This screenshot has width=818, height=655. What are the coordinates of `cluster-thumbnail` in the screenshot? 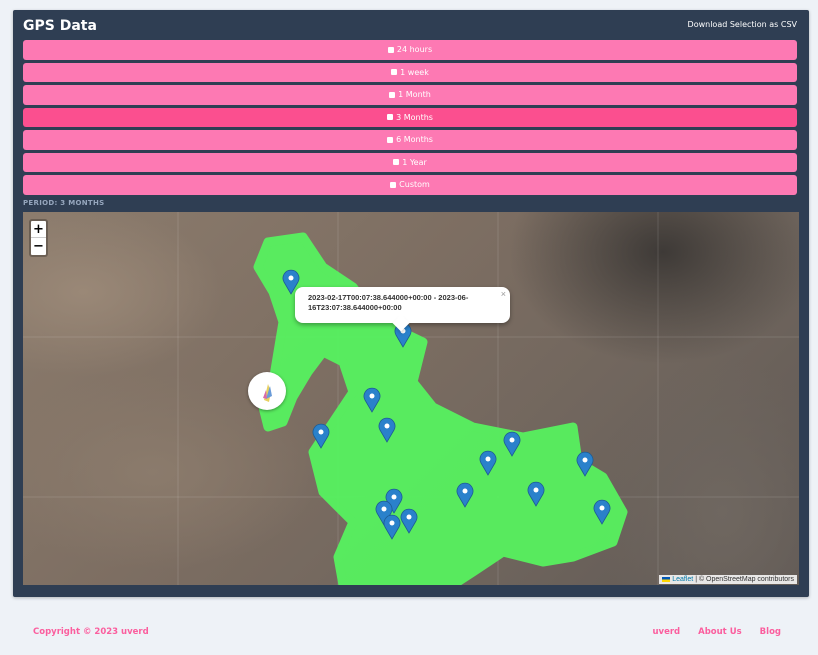 It's located at (267, 391).